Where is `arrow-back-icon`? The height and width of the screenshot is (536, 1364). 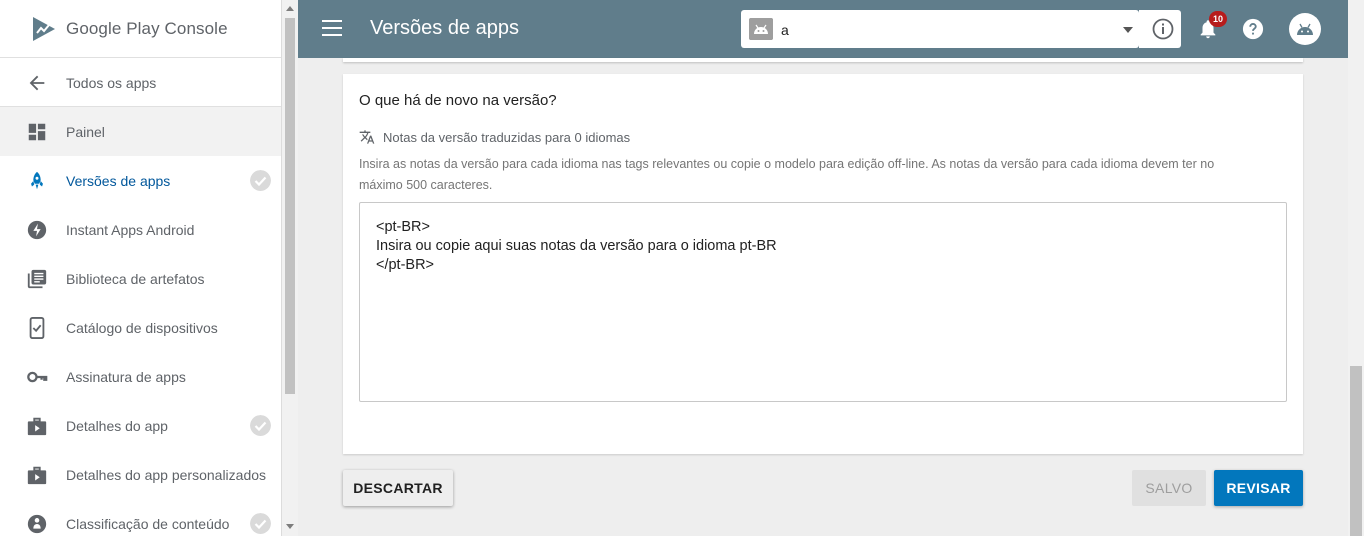
arrow-back-icon is located at coordinates (37, 83).